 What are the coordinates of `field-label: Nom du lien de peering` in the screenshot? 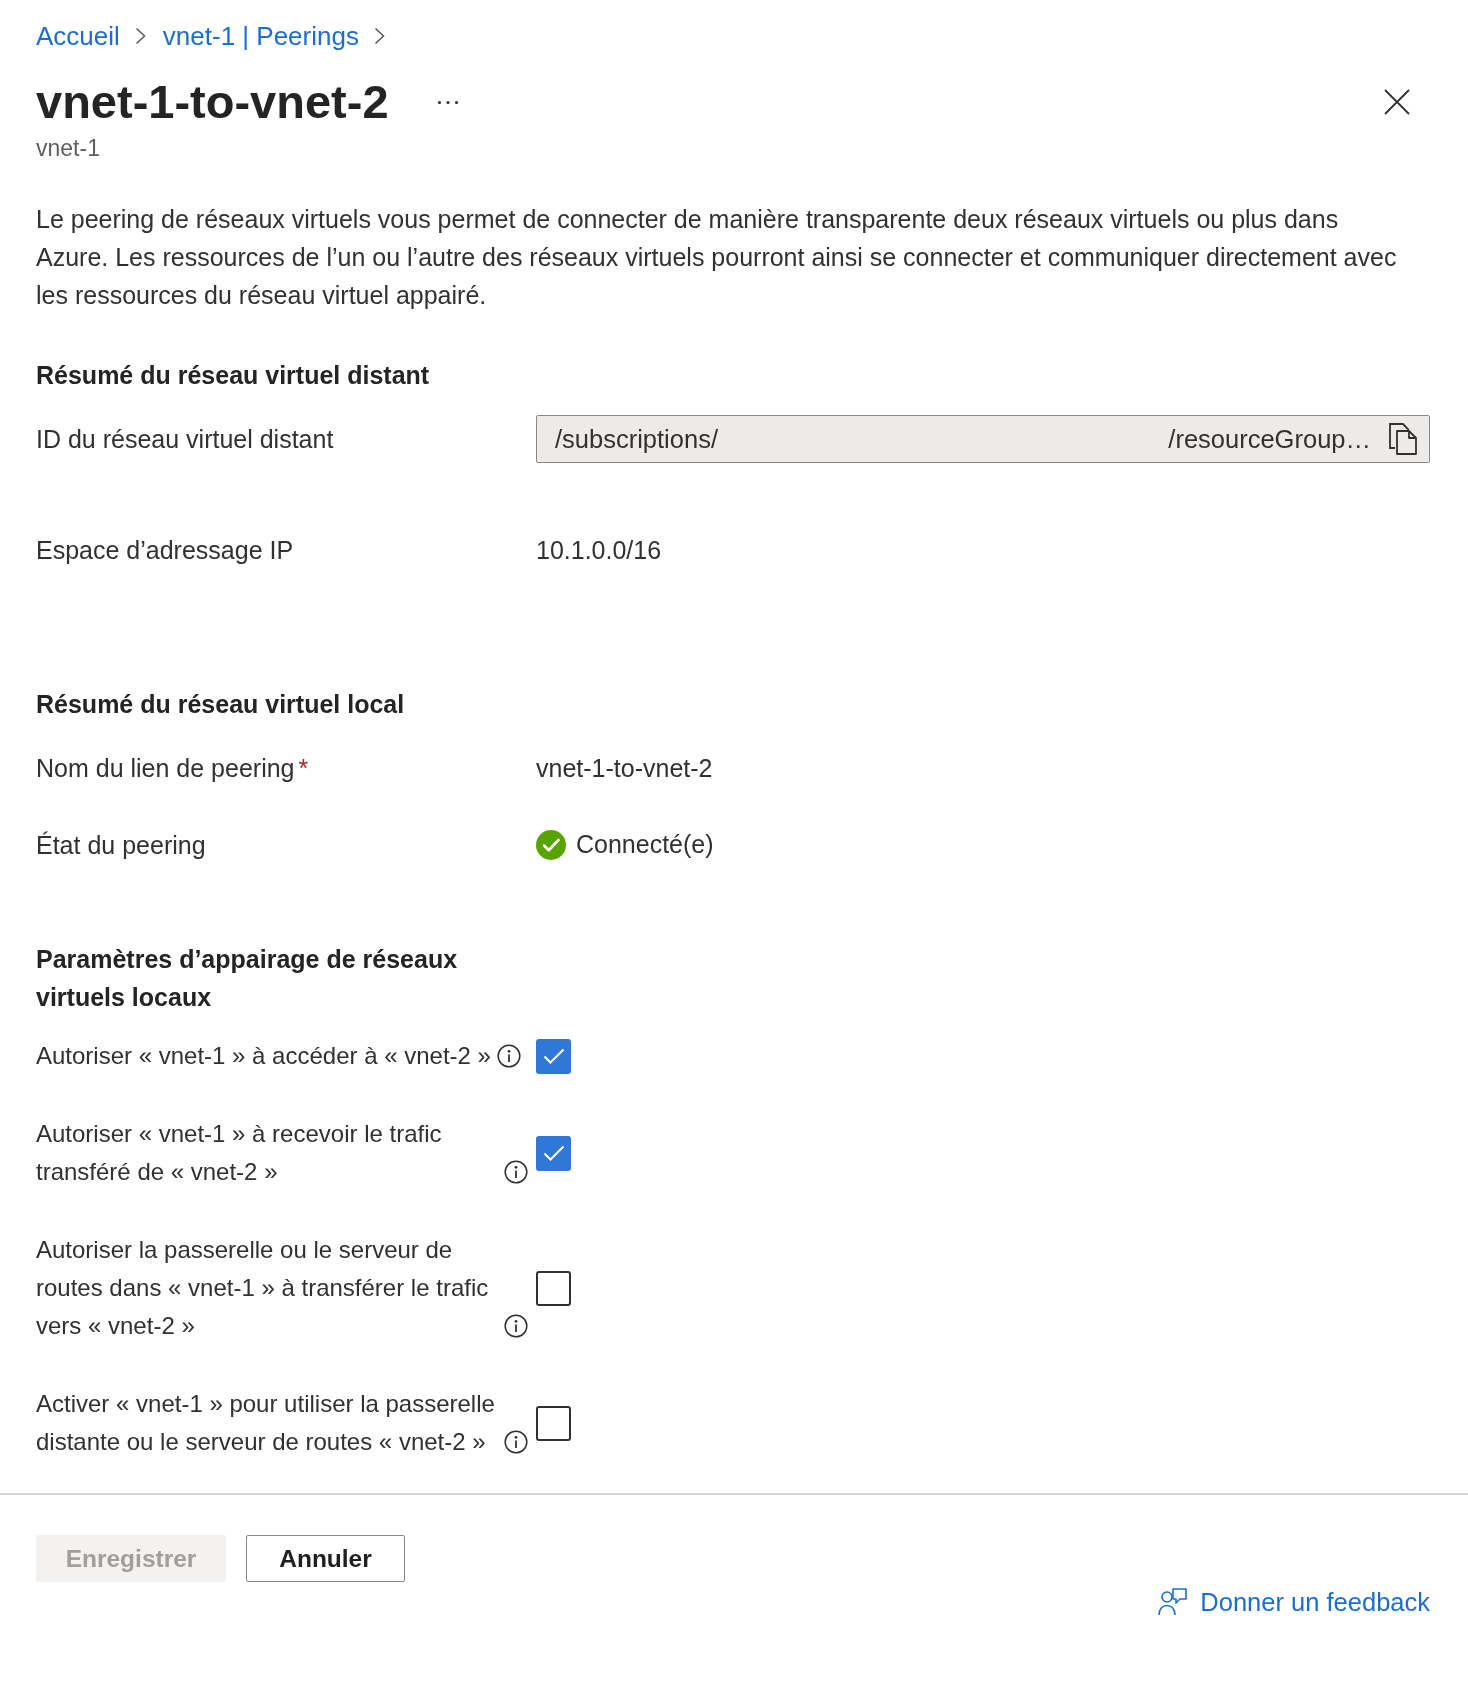 It's located at (165, 768).